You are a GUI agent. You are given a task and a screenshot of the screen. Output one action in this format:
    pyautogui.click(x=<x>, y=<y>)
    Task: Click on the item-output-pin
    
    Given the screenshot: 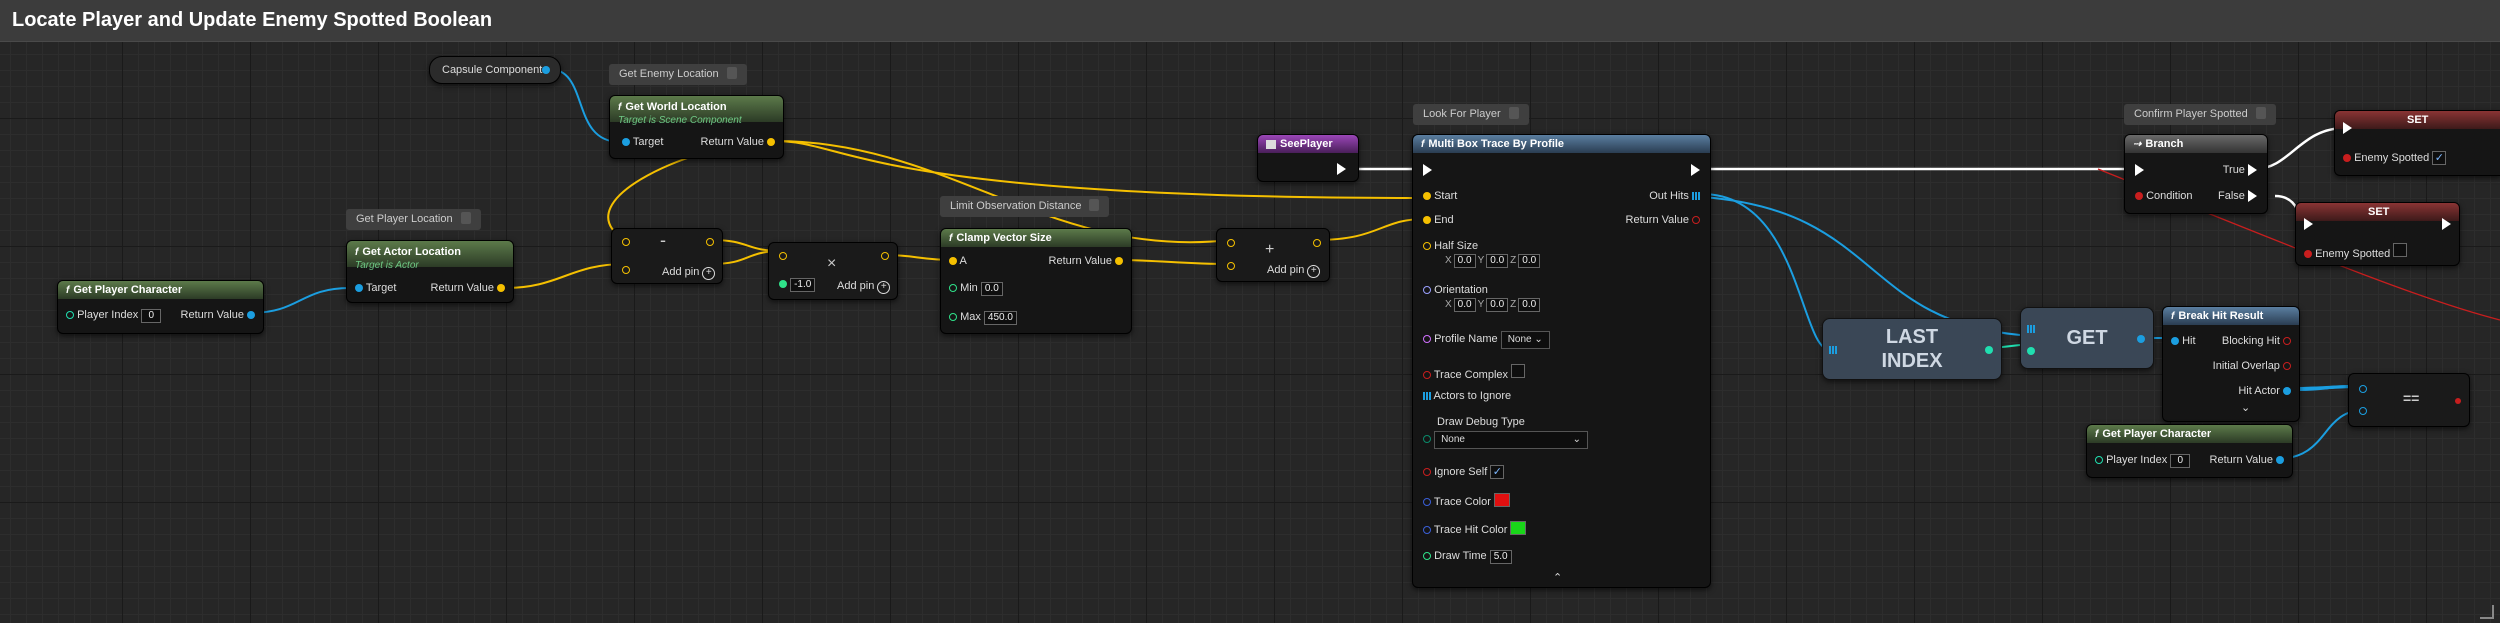 What is the action you would take?
    pyautogui.click(x=2141, y=339)
    